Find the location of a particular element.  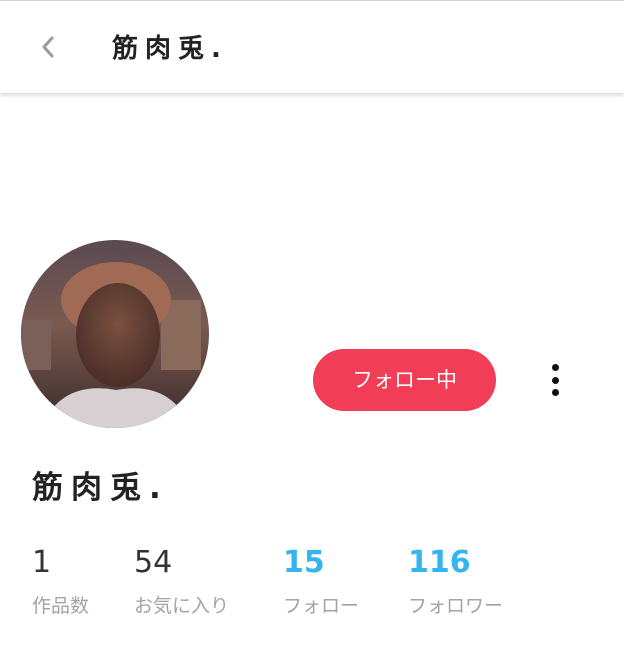

following-button: フォロー中 is located at coordinates (404, 380).